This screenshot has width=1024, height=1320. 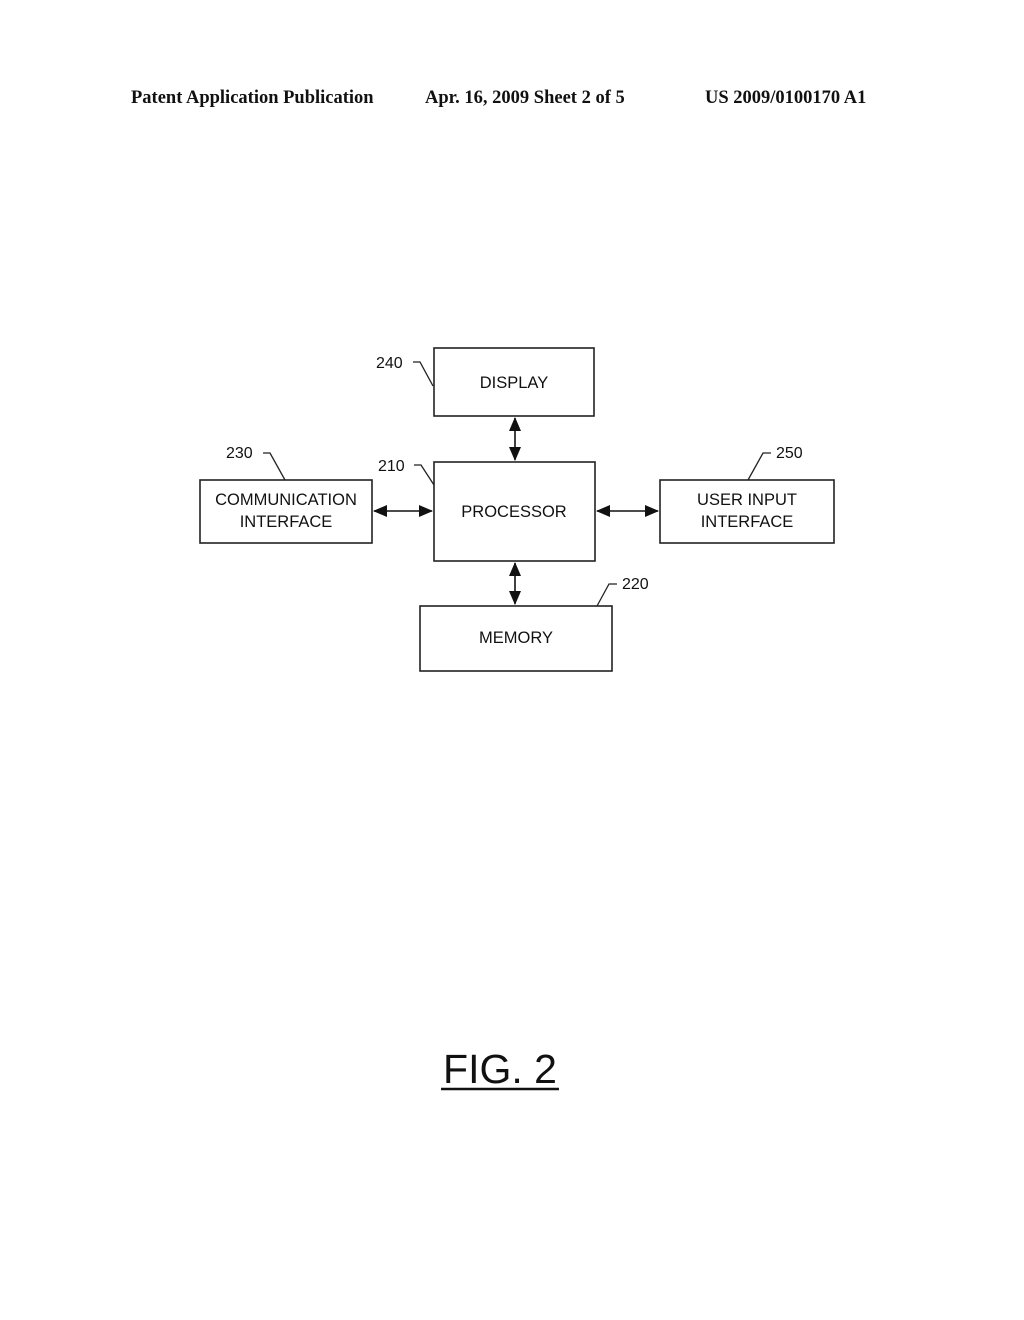 What do you see at coordinates (286, 500) in the screenshot?
I see `communication-interface-label-line1: COMMUNICATION` at bounding box center [286, 500].